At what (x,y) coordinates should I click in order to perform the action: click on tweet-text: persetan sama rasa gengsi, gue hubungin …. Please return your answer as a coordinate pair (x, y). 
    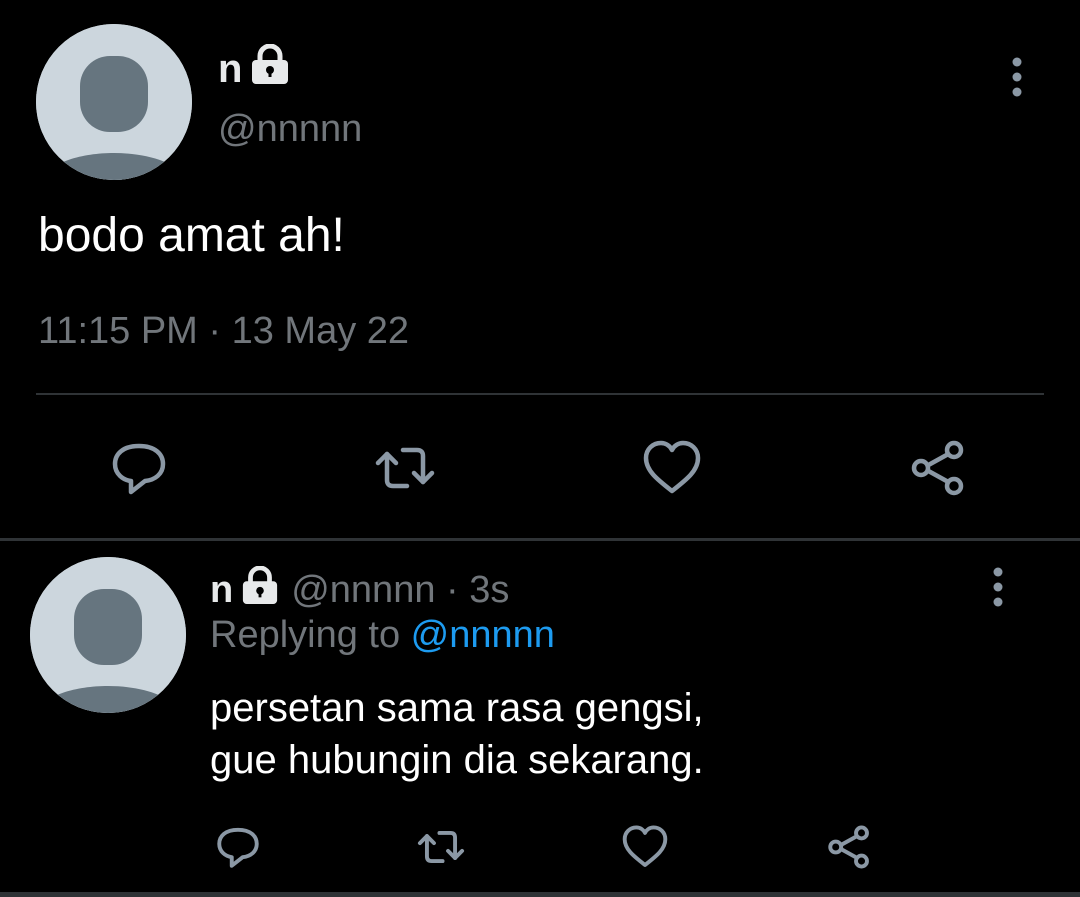
    Looking at the image, I should click on (457, 734).